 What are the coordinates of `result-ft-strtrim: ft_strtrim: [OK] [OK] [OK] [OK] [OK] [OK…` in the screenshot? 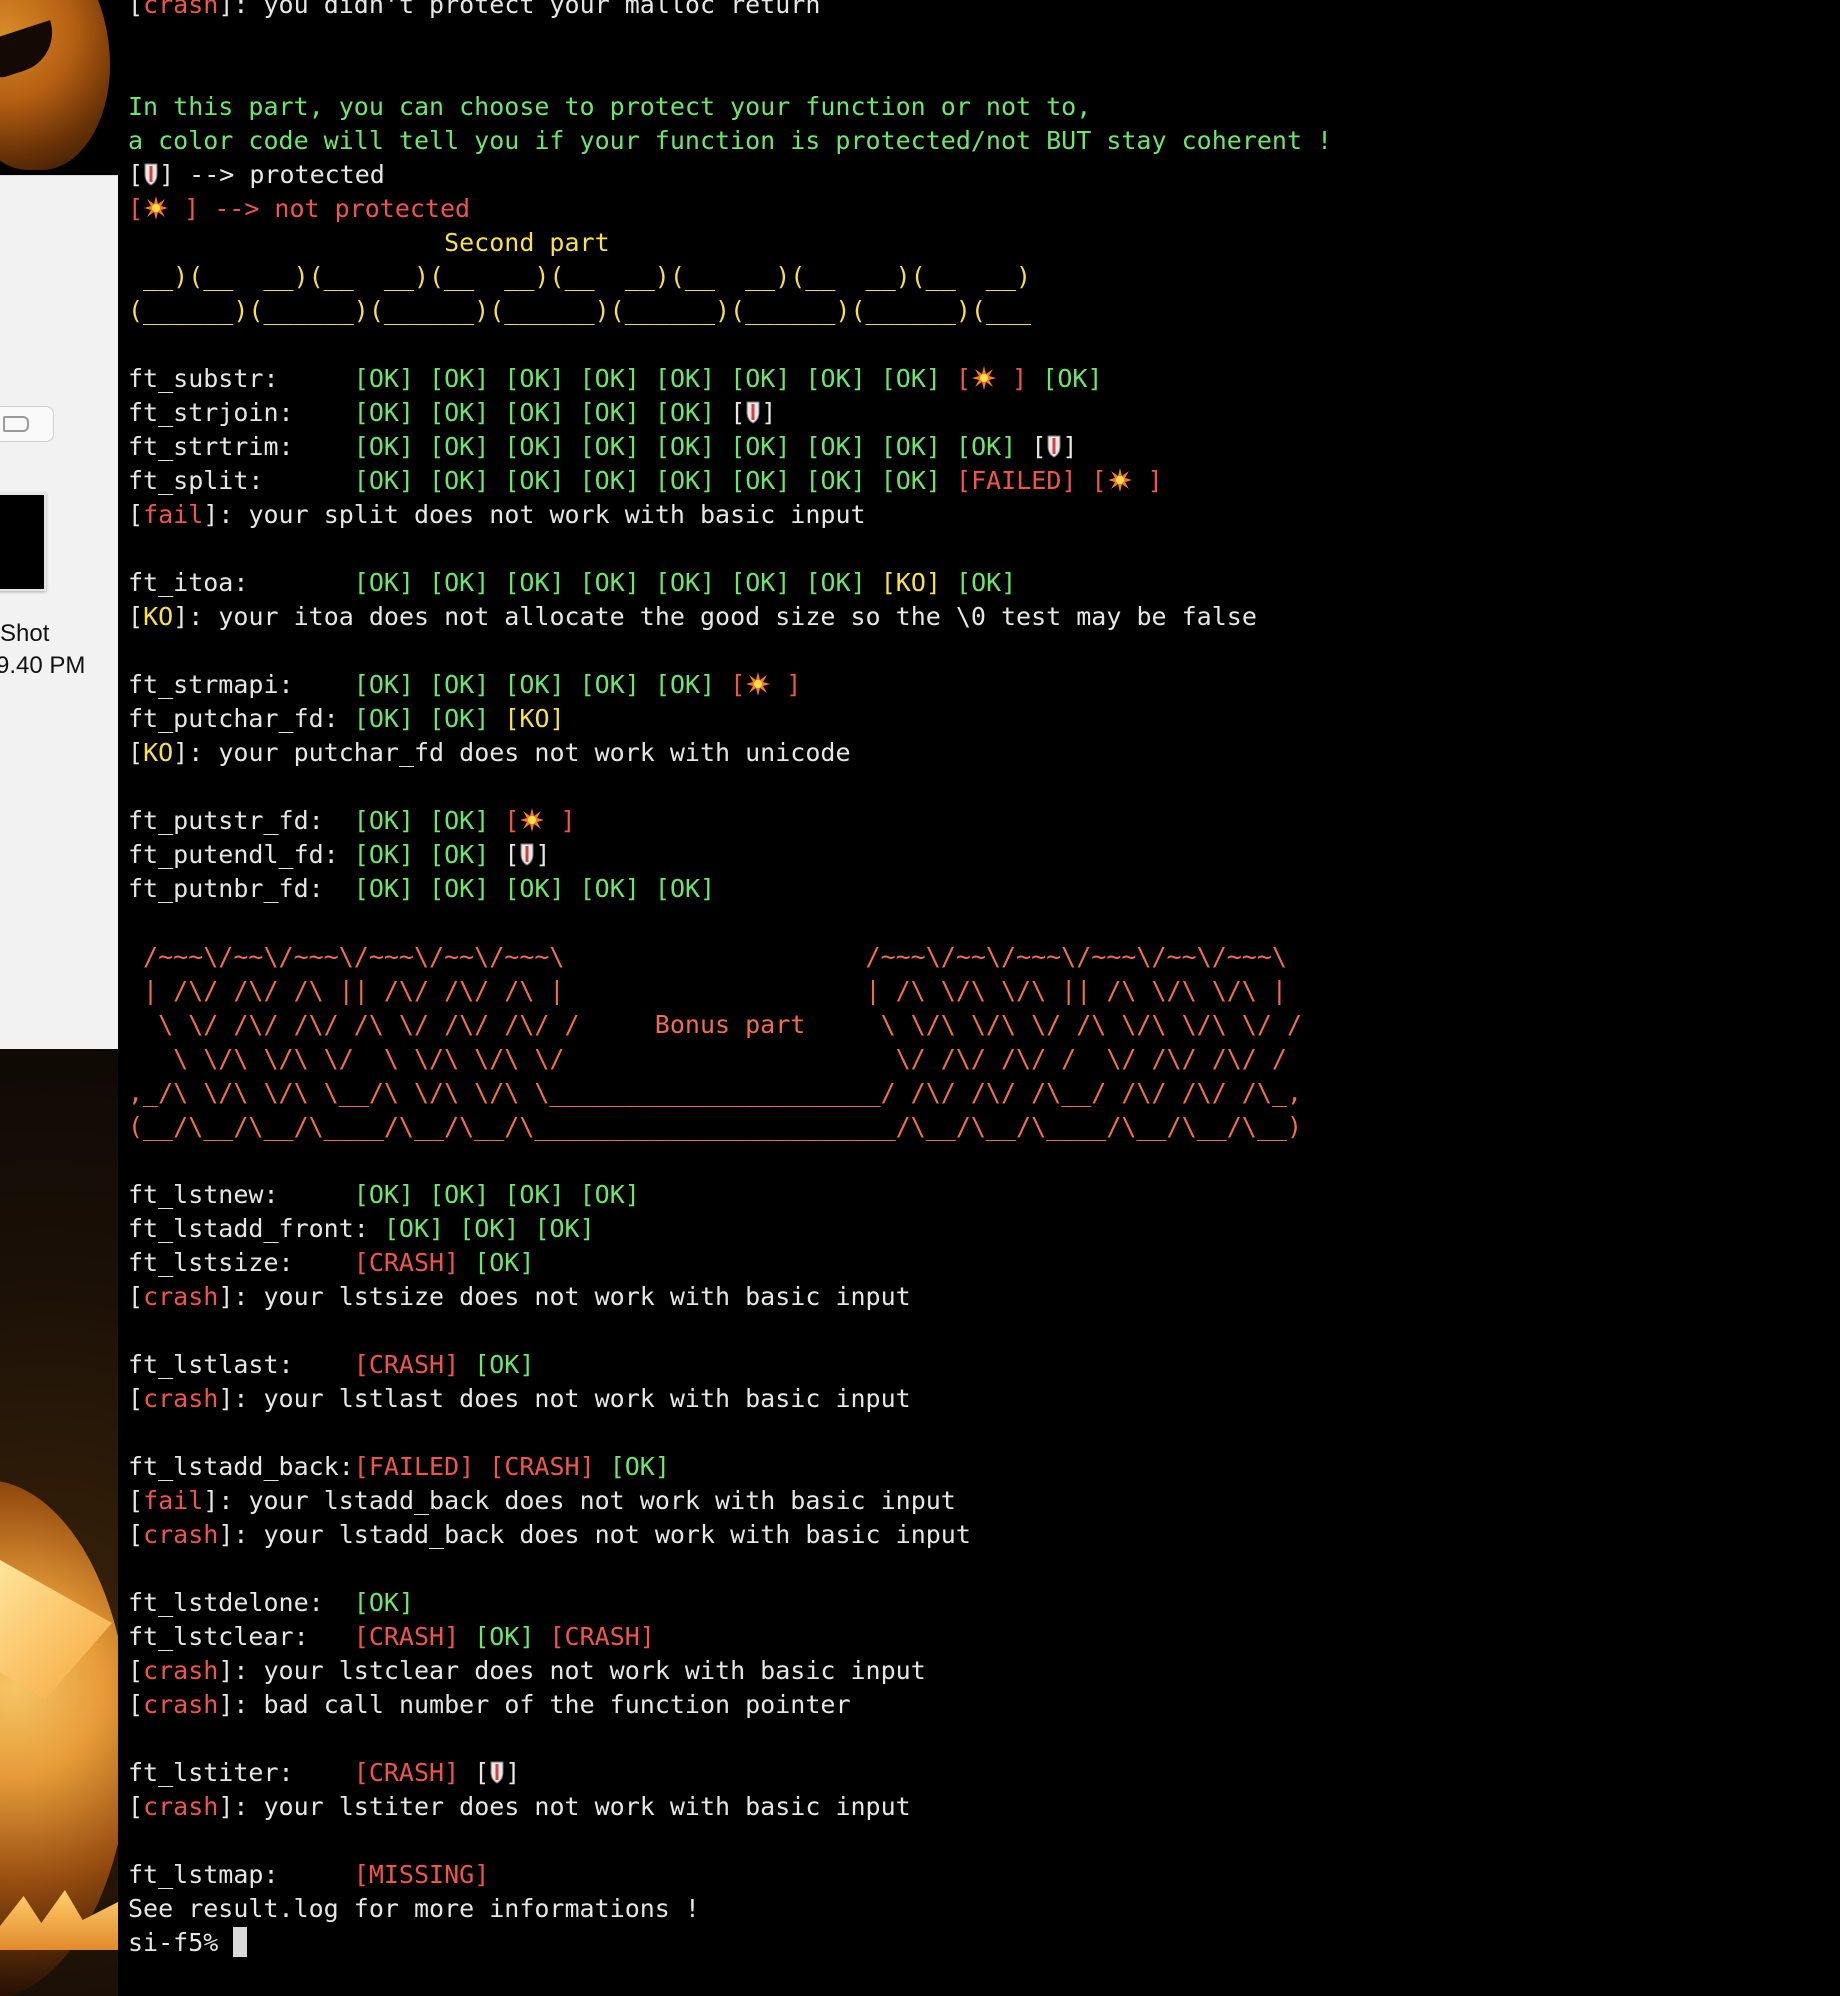 It's located at (603, 446).